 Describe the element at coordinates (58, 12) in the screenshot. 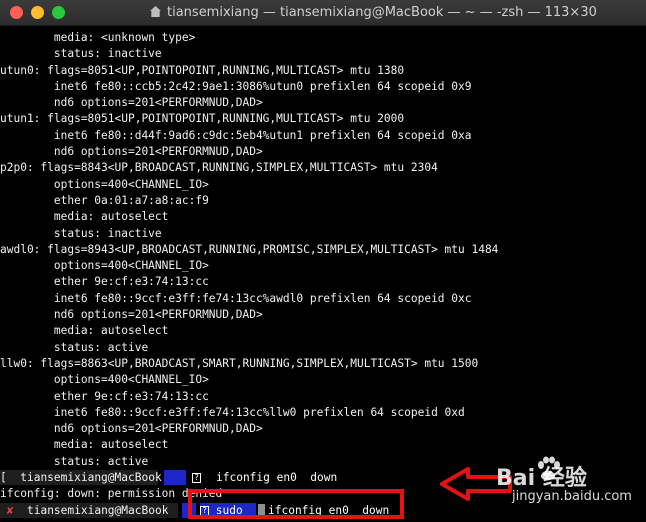

I see `zoom-button` at that location.